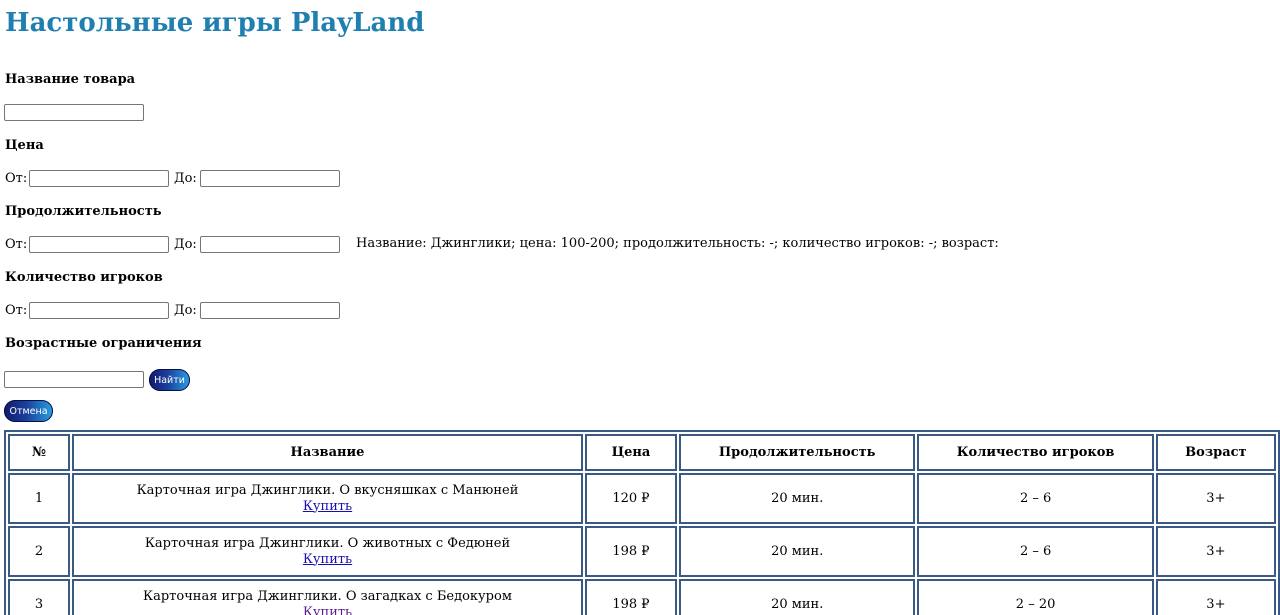 The image size is (1280, 615). What do you see at coordinates (797, 452) in the screenshot?
I see `header-duration: Продолжительность` at bounding box center [797, 452].